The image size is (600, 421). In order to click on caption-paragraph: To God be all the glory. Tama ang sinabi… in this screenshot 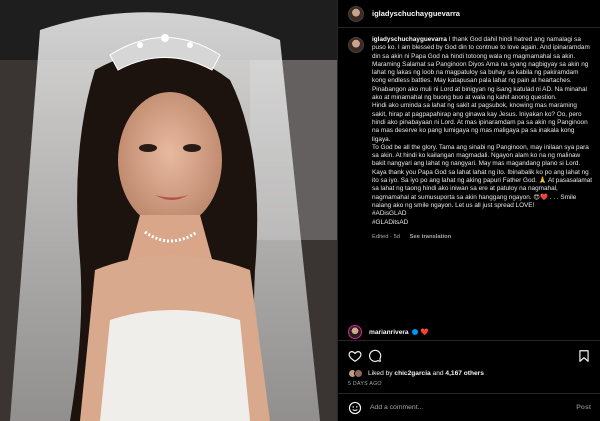, I will do `click(482, 176)`.